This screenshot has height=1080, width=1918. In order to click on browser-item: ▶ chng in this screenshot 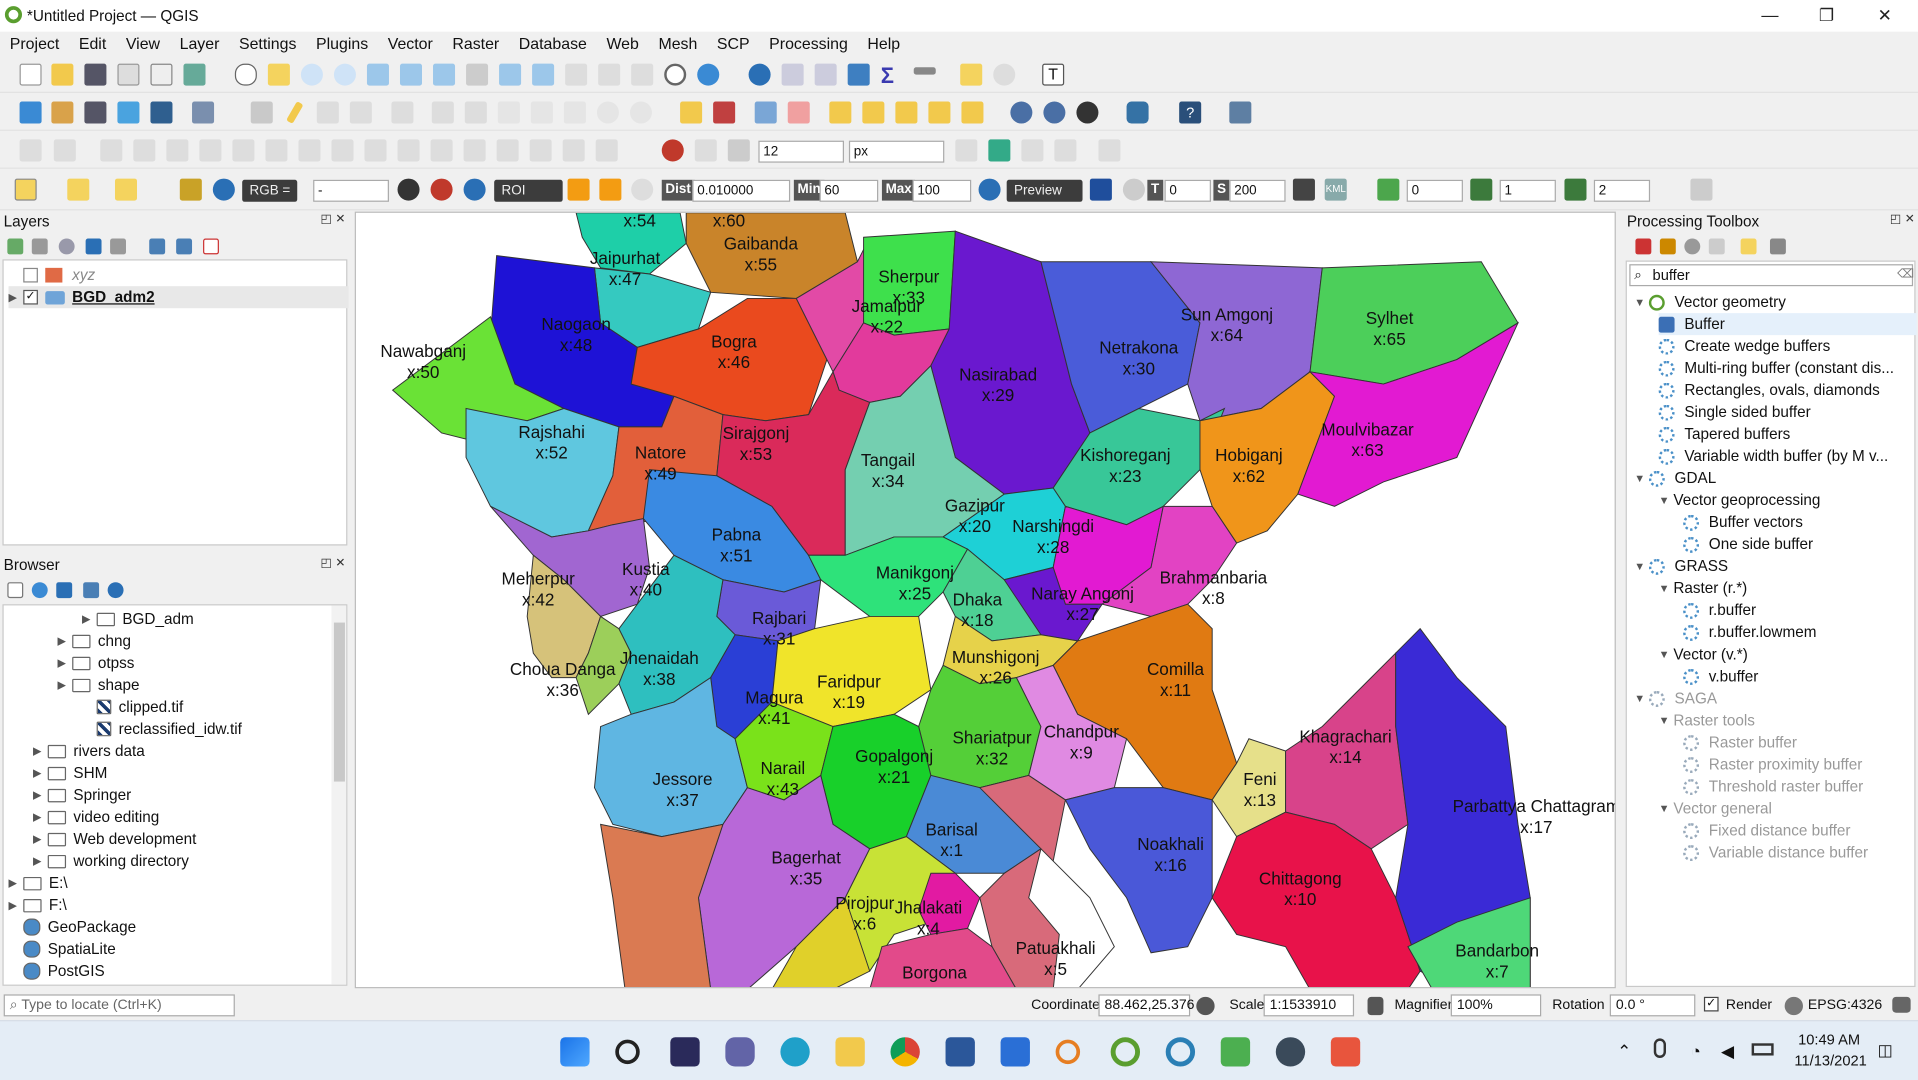, I will do `click(94, 641)`.